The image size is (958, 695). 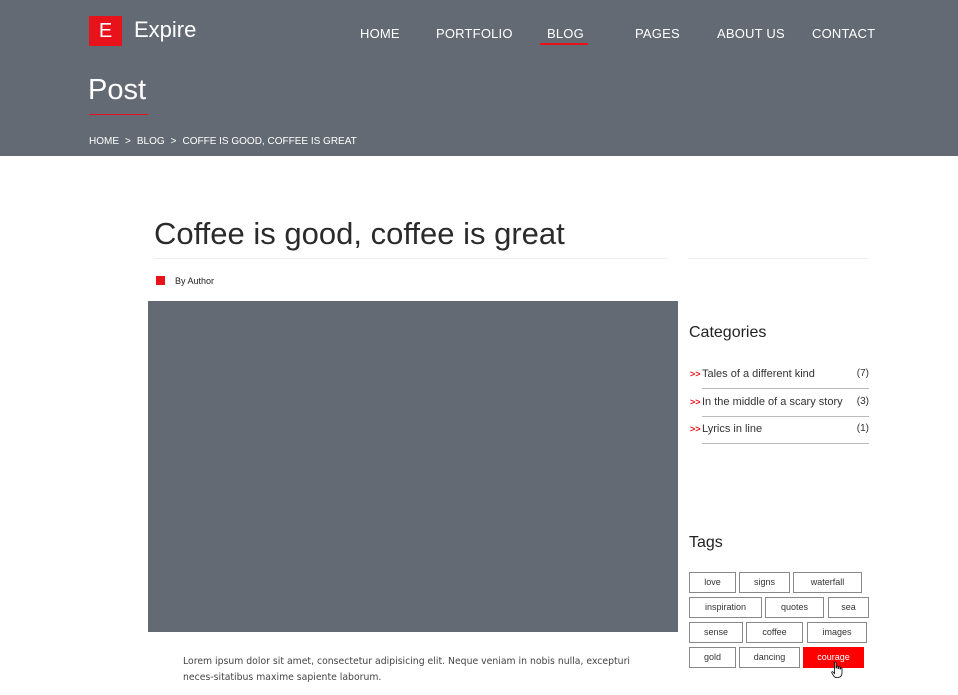 What do you see at coordinates (105, 31) in the screenshot?
I see `logo-icon: E` at bounding box center [105, 31].